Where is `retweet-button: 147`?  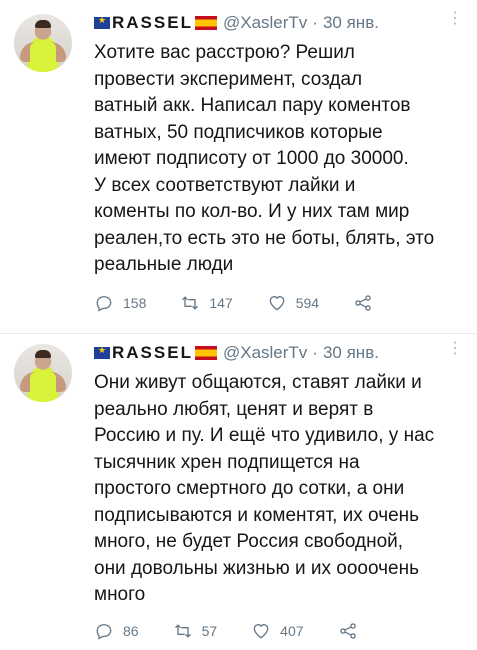 retweet-button: 147 is located at coordinates (206, 303).